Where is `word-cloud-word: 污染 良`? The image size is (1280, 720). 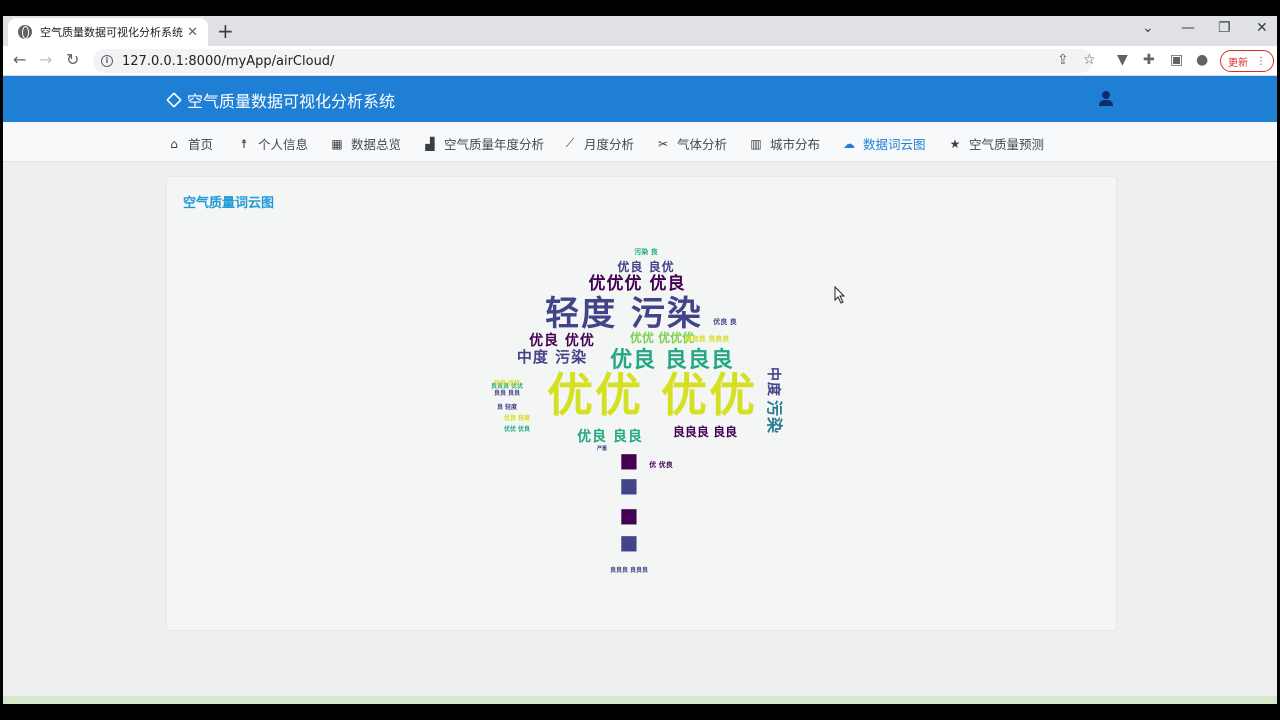
word-cloud-word: 污染 良 is located at coordinates (645, 251).